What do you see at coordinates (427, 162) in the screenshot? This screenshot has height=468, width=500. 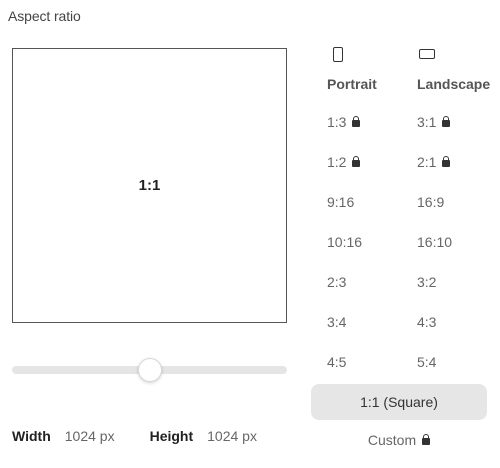 I see `ratio-label: 2:1` at bounding box center [427, 162].